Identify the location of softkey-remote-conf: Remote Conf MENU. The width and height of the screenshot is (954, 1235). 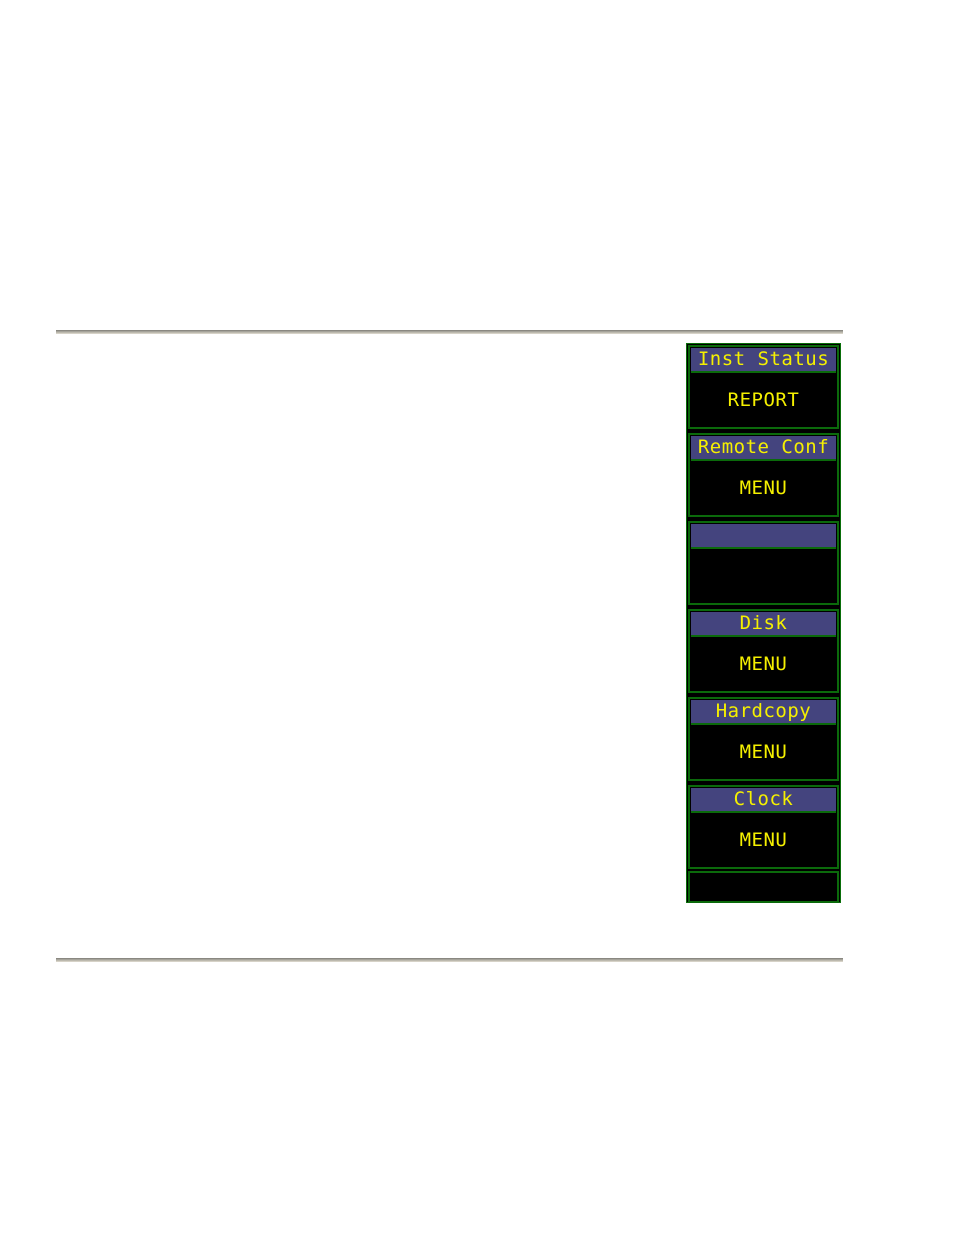
(763, 475).